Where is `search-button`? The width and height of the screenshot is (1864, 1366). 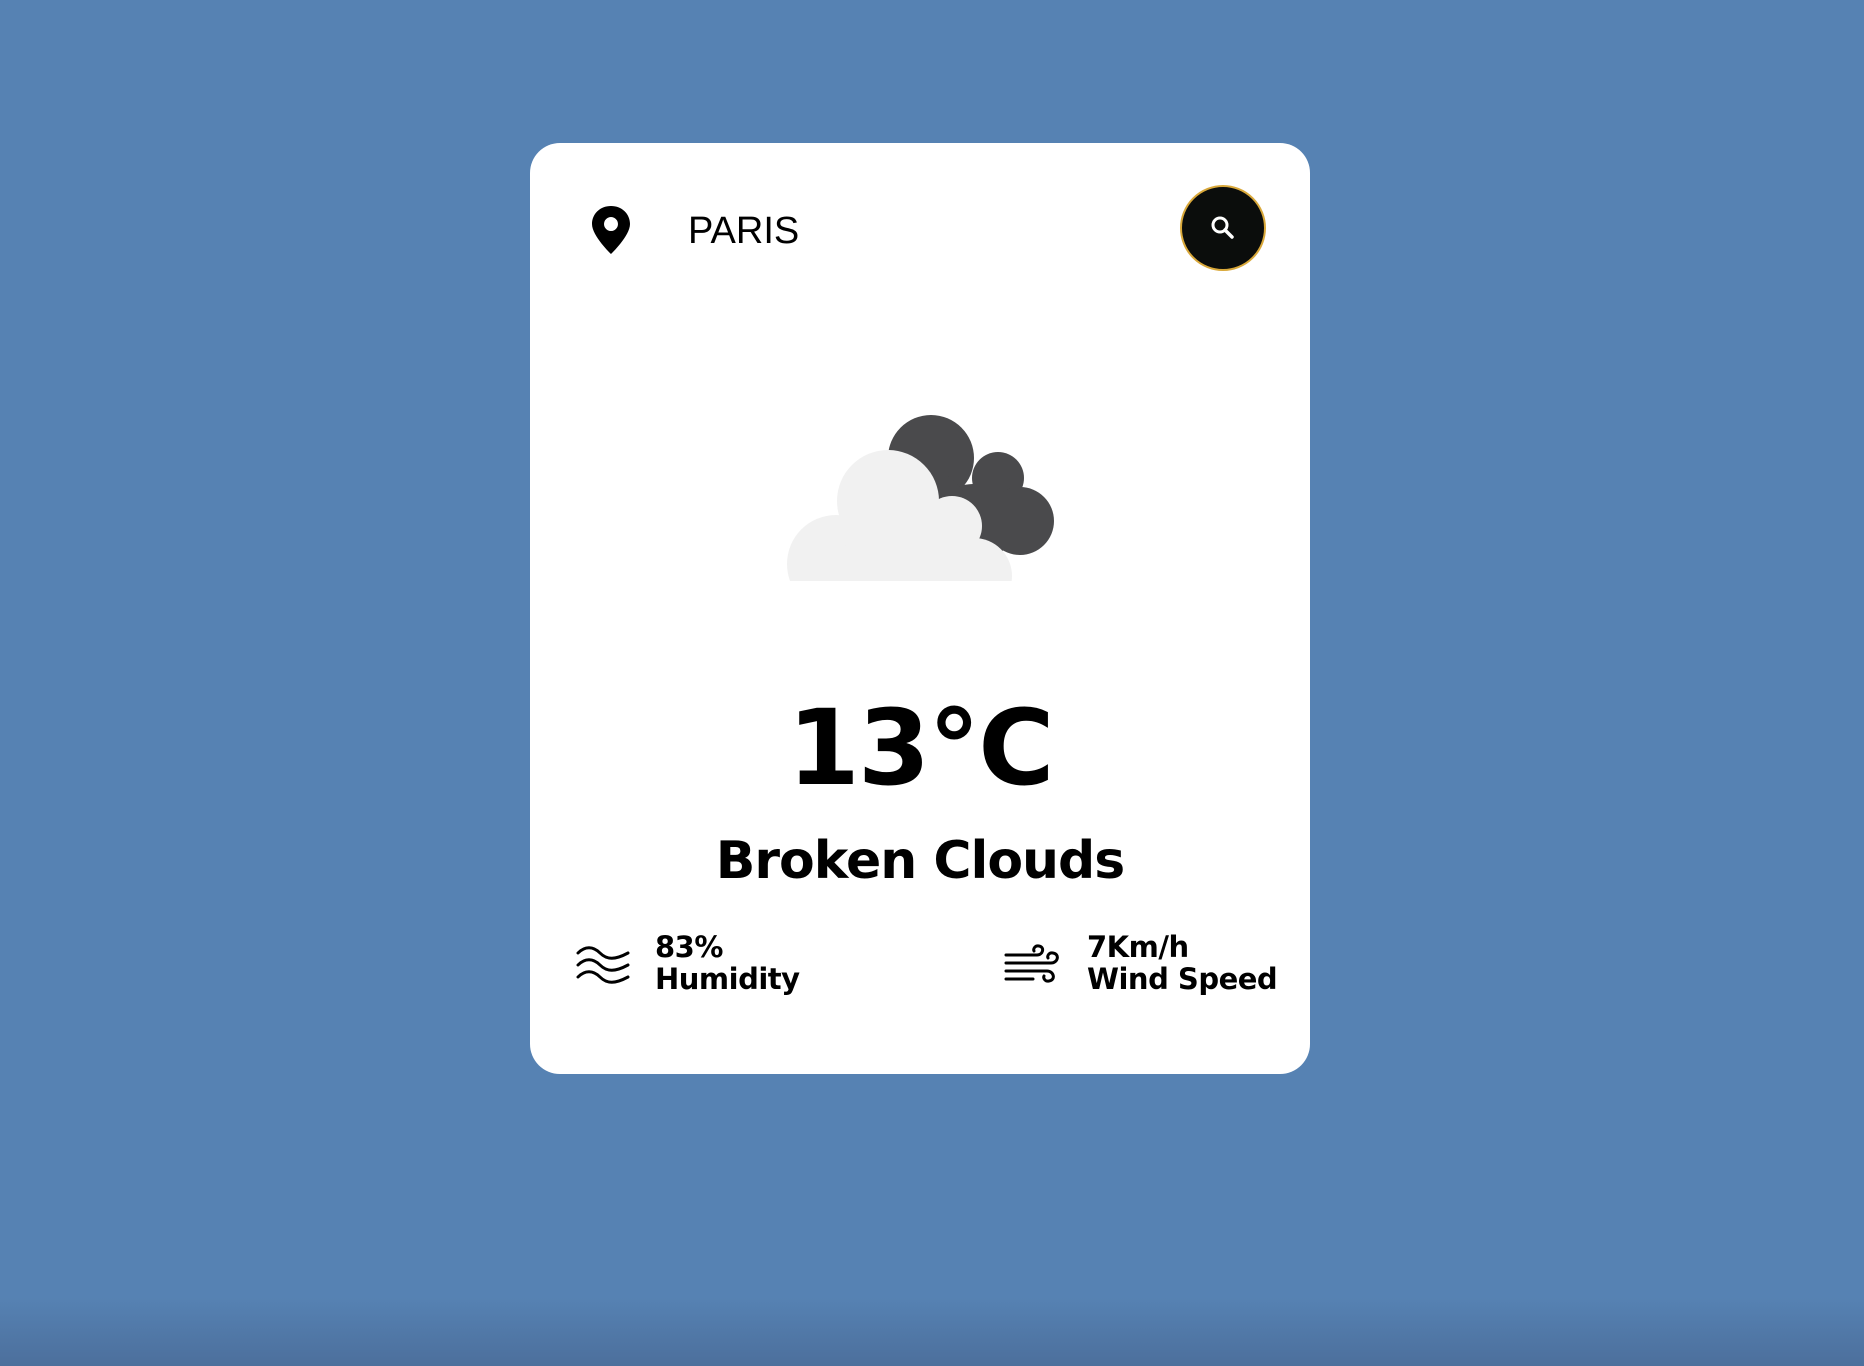 search-button is located at coordinates (1223, 228).